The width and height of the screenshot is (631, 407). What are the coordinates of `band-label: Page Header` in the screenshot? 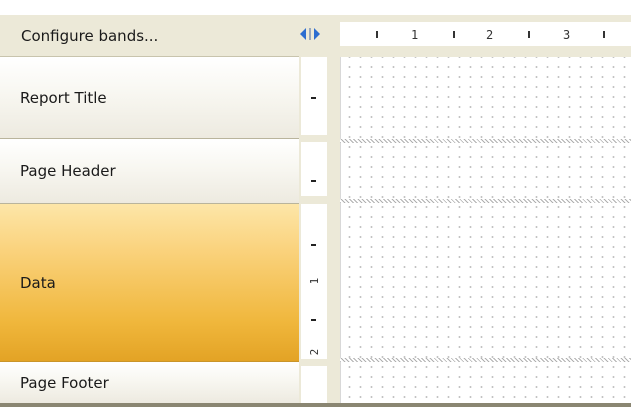 It's located at (68, 171).